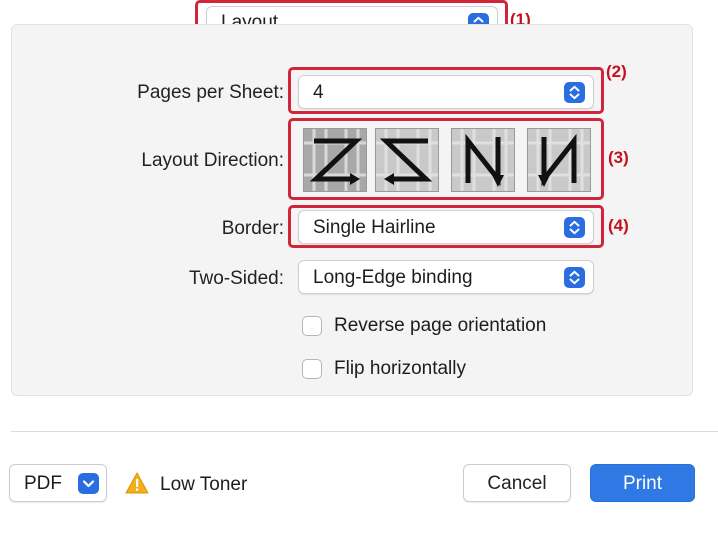  What do you see at coordinates (210, 92) in the screenshot?
I see `pages-per-sheet-label: Pages per Sheet:` at bounding box center [210, 92].